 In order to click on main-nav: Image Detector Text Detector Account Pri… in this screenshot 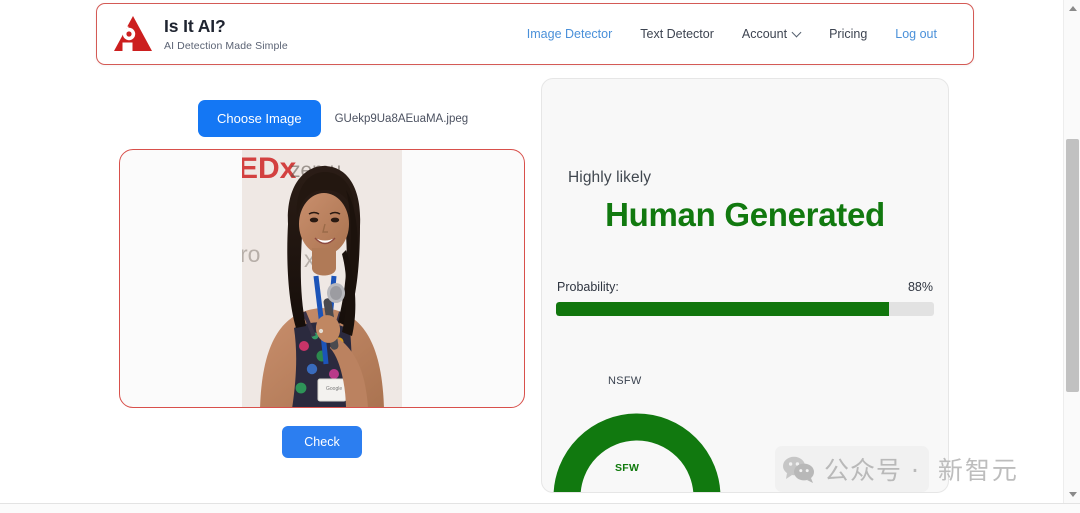, I will do `click(732, 34)`.